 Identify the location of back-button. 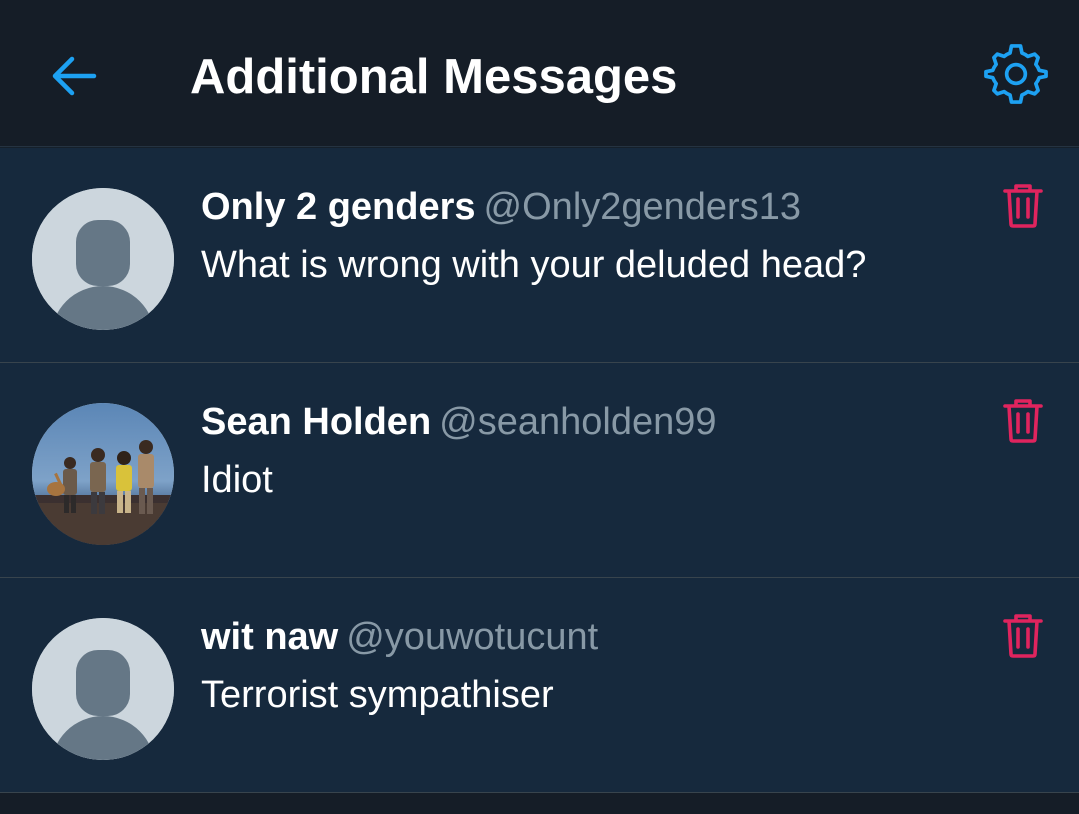
(74, 76).